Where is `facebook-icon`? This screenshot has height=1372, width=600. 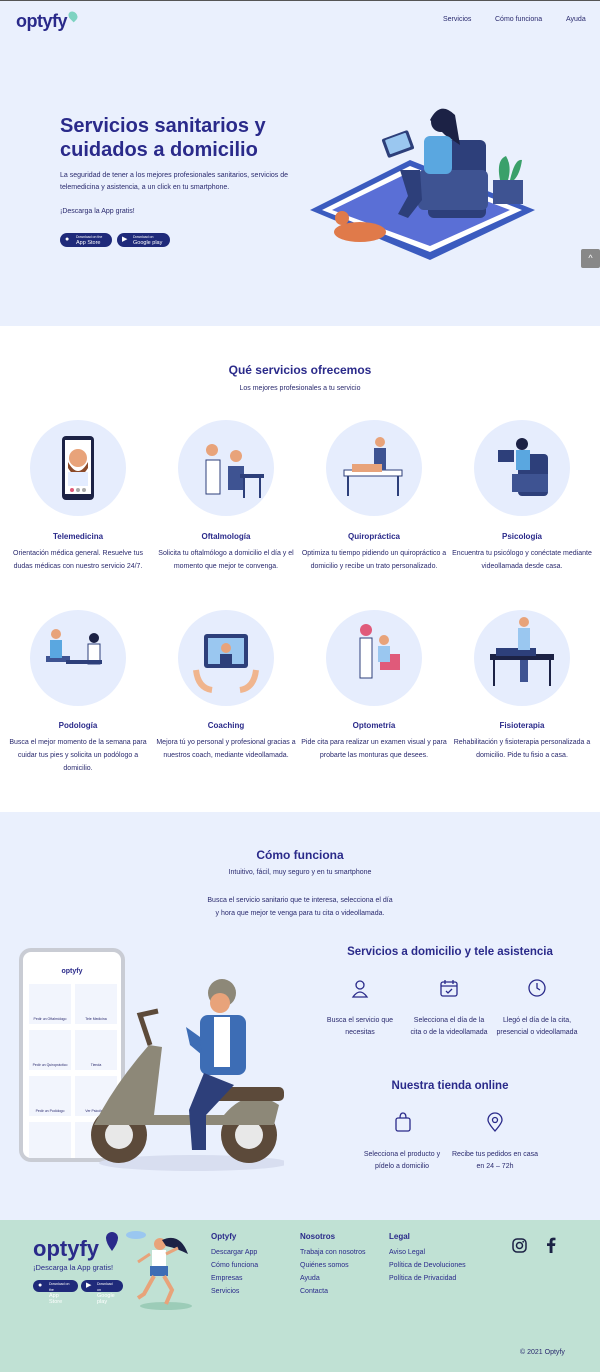 facebook-icon is located at coordinates (551, 1245).